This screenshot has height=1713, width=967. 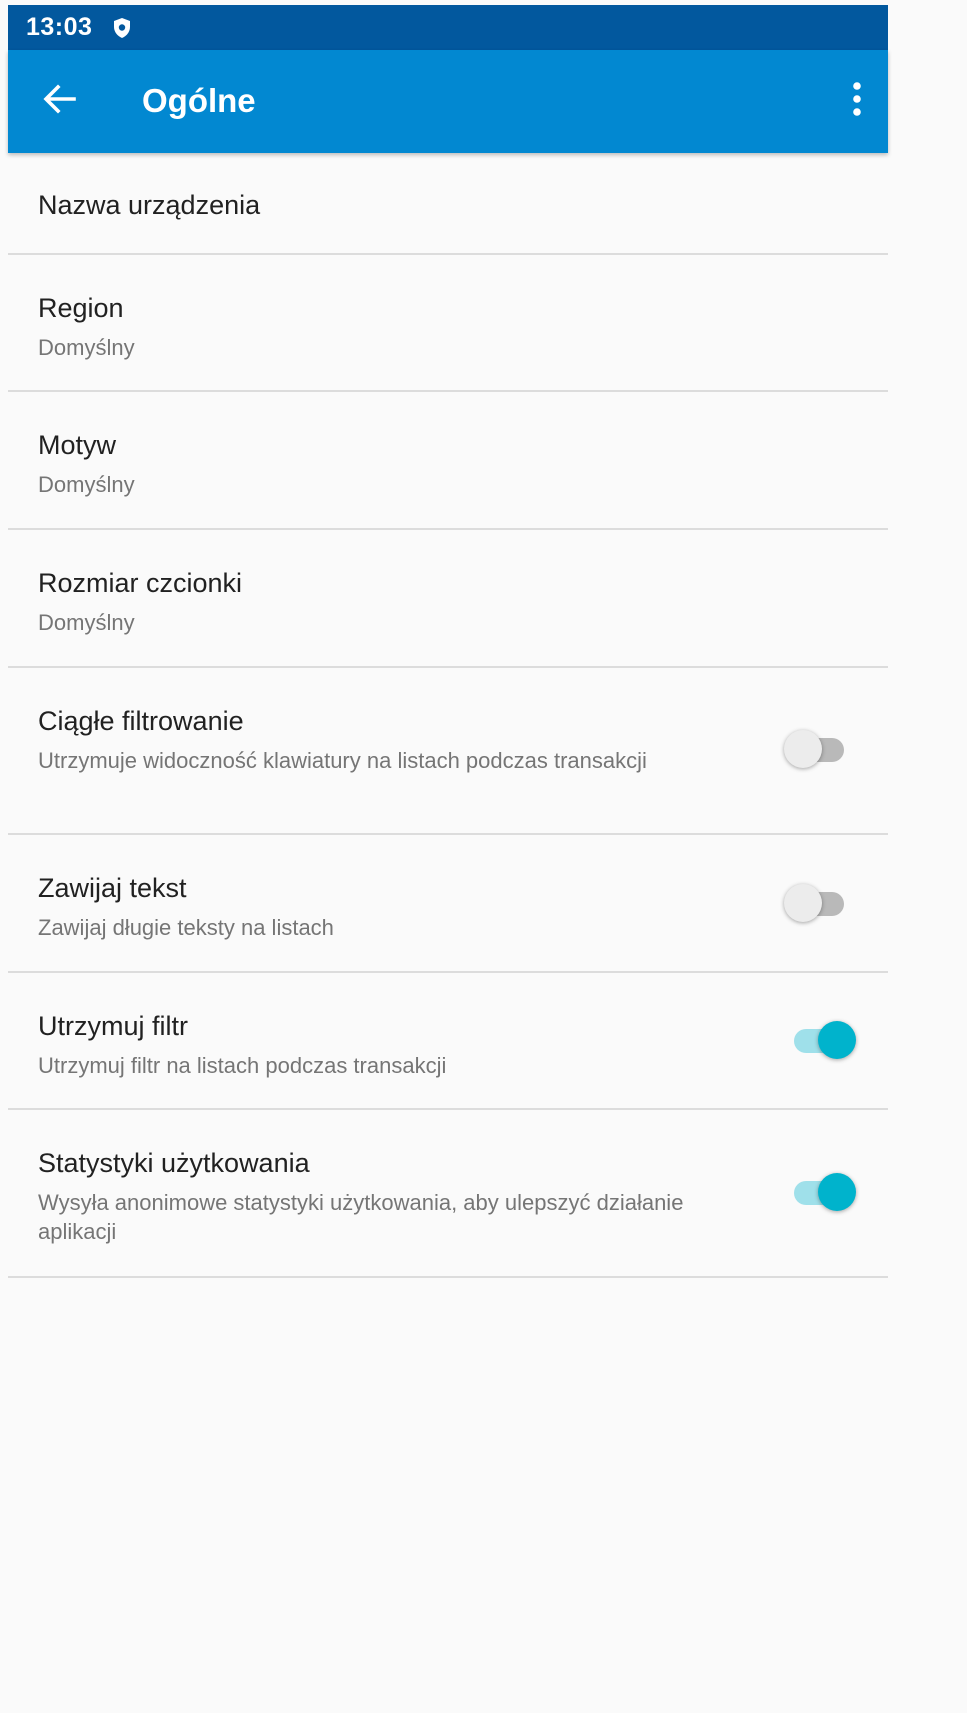 What do you see at coordinates (388, 601) in the screenshot?
I see `setting-text: Rozmiar czcionki Domyślny` at bounding box center [388, 601].